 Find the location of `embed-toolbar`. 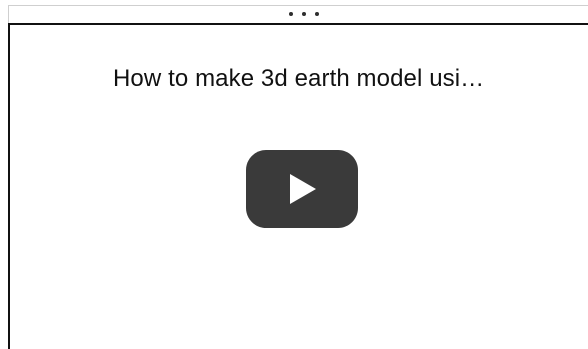

embed-toolbar is located at coordinates (298, 14).